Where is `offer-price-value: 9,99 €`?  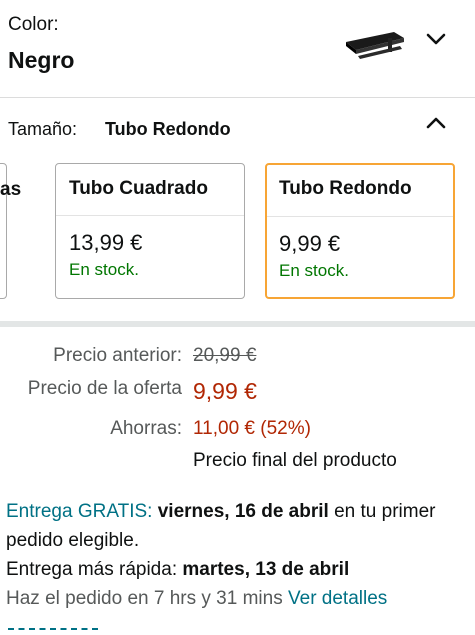 offer-price-value: 9,99 € is located at coordinates (225, 391).